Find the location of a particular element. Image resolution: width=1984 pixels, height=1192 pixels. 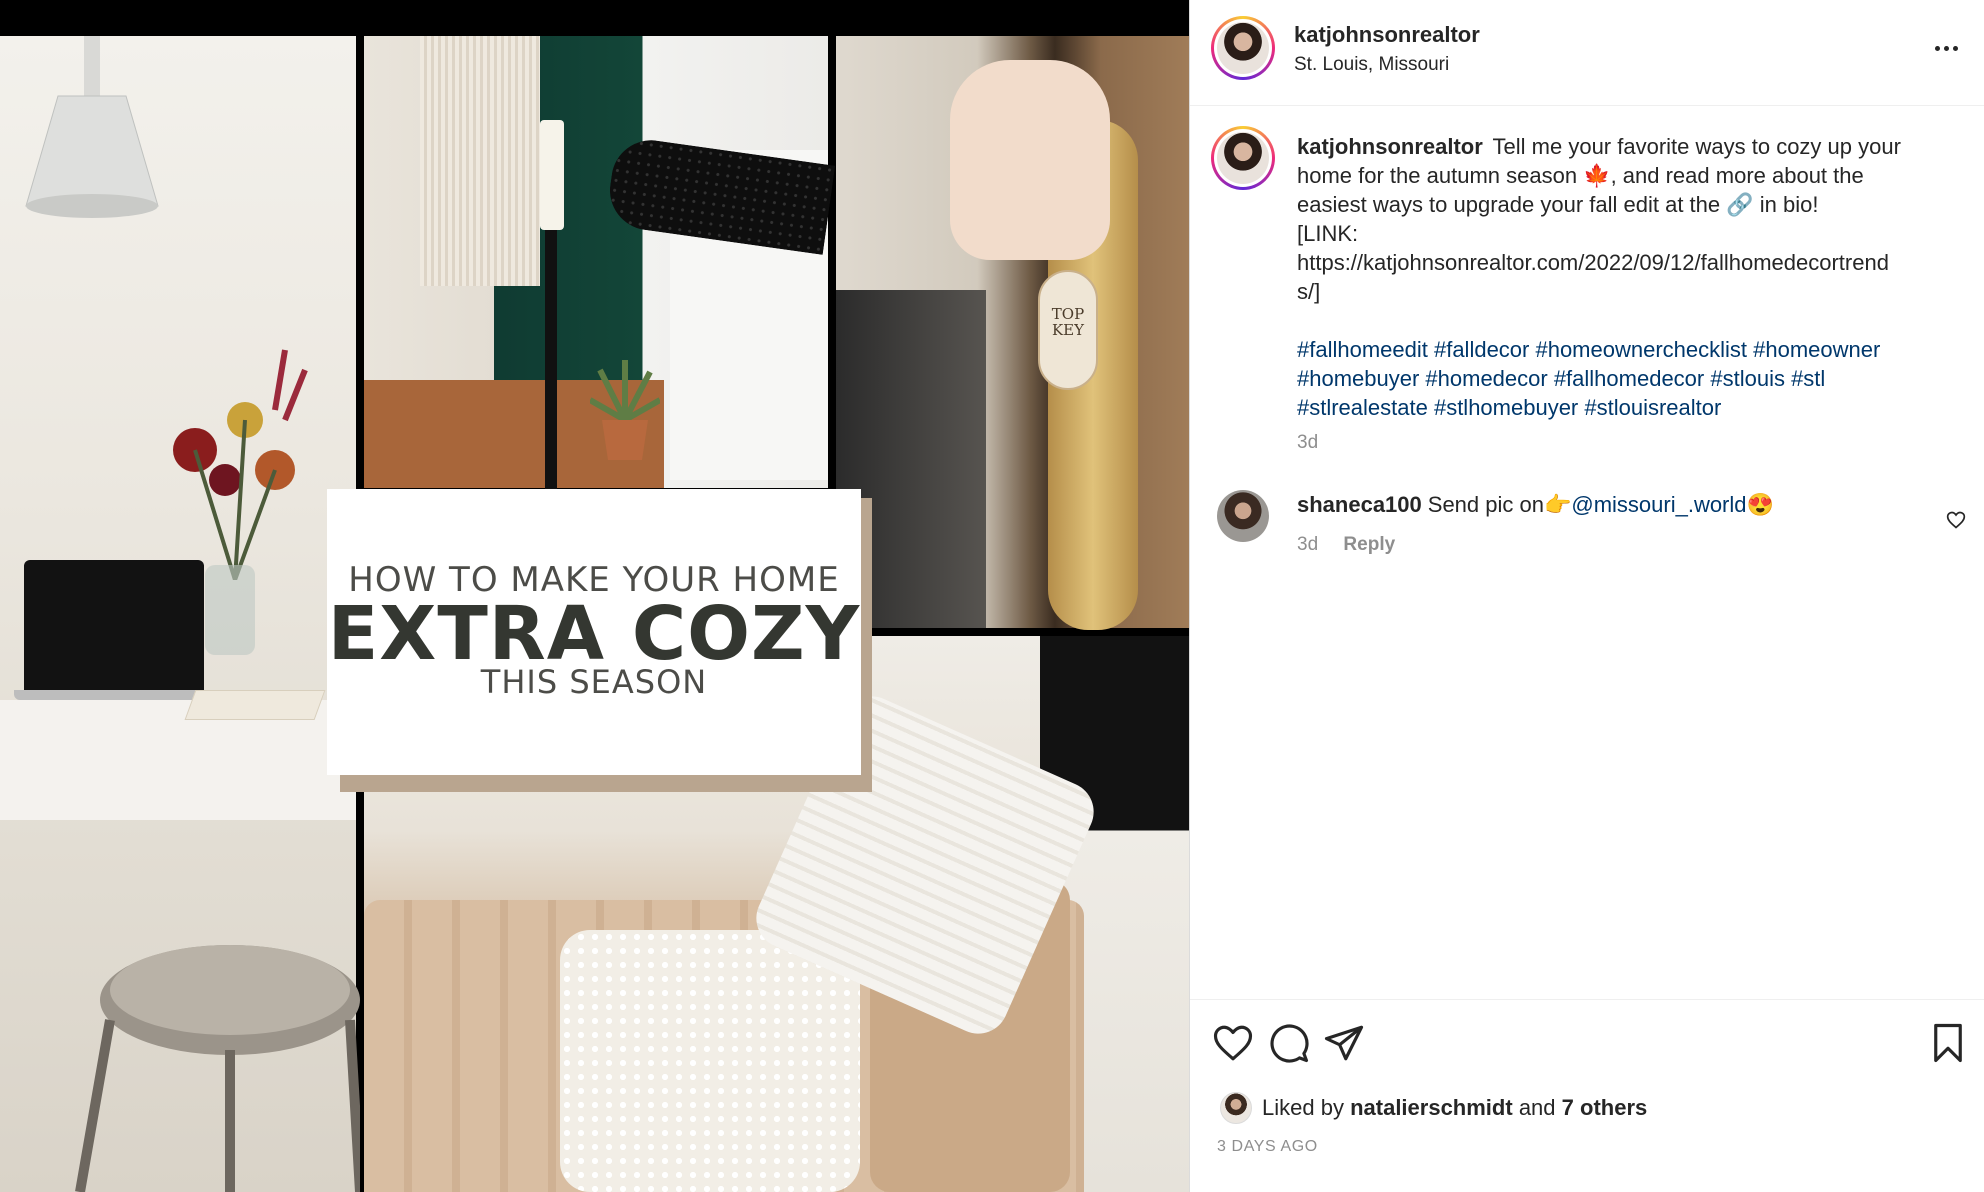

comment-meta: 3d Reply is located at coordinates (1346, 545).